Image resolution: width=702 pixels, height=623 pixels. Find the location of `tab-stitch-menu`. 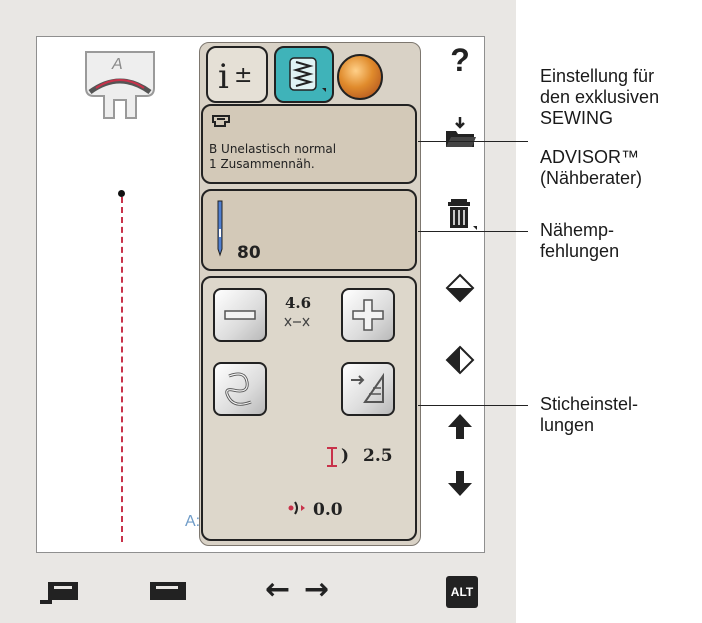

tab-stitch-menu is located at coordinates (304, 74).